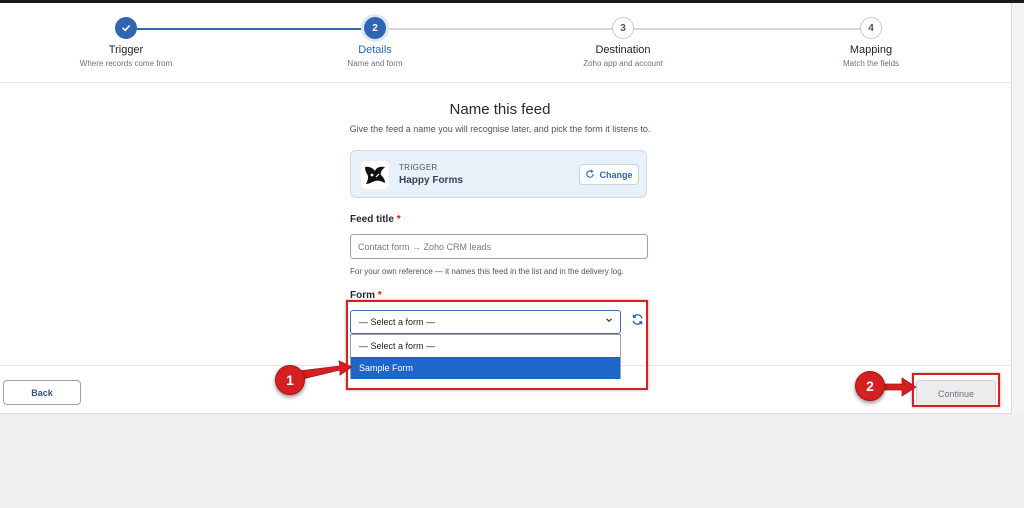 The height and width of the screenshot is (508, 1024). Describe the element at coordinates (956, 390) in the screenshot. I see `annotation-highlight-continue` at that location.